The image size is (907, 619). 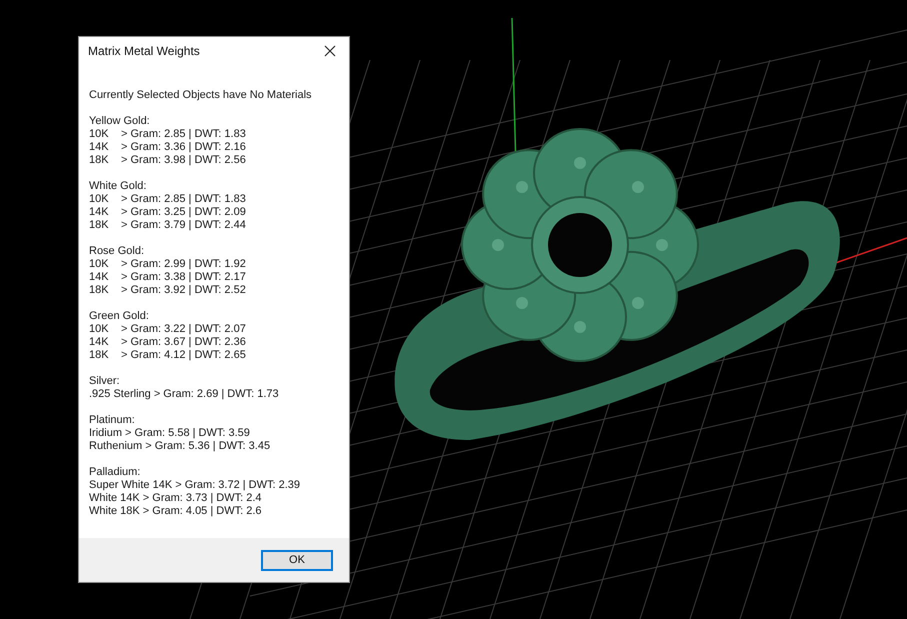 I want to click on weight-text: > Gram: 3.22 | DWT: 2.07, so click(x=183, y=329).